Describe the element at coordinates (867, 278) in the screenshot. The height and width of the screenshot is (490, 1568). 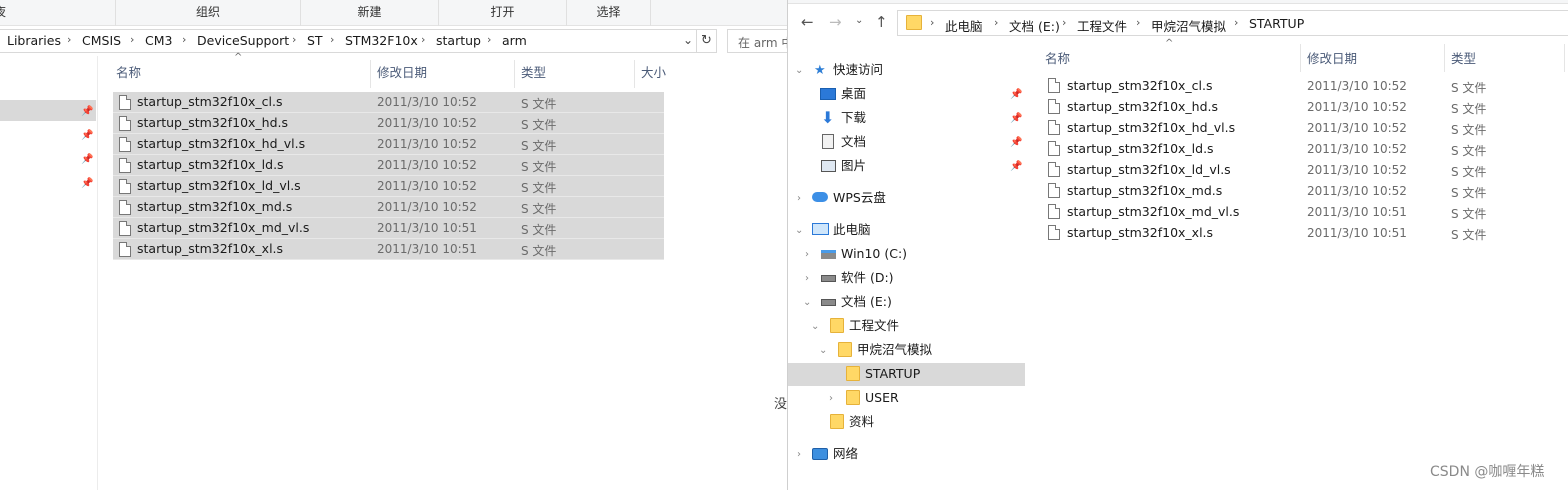
I see `tree-item-drive-d: 软件 (D:)` at that location.